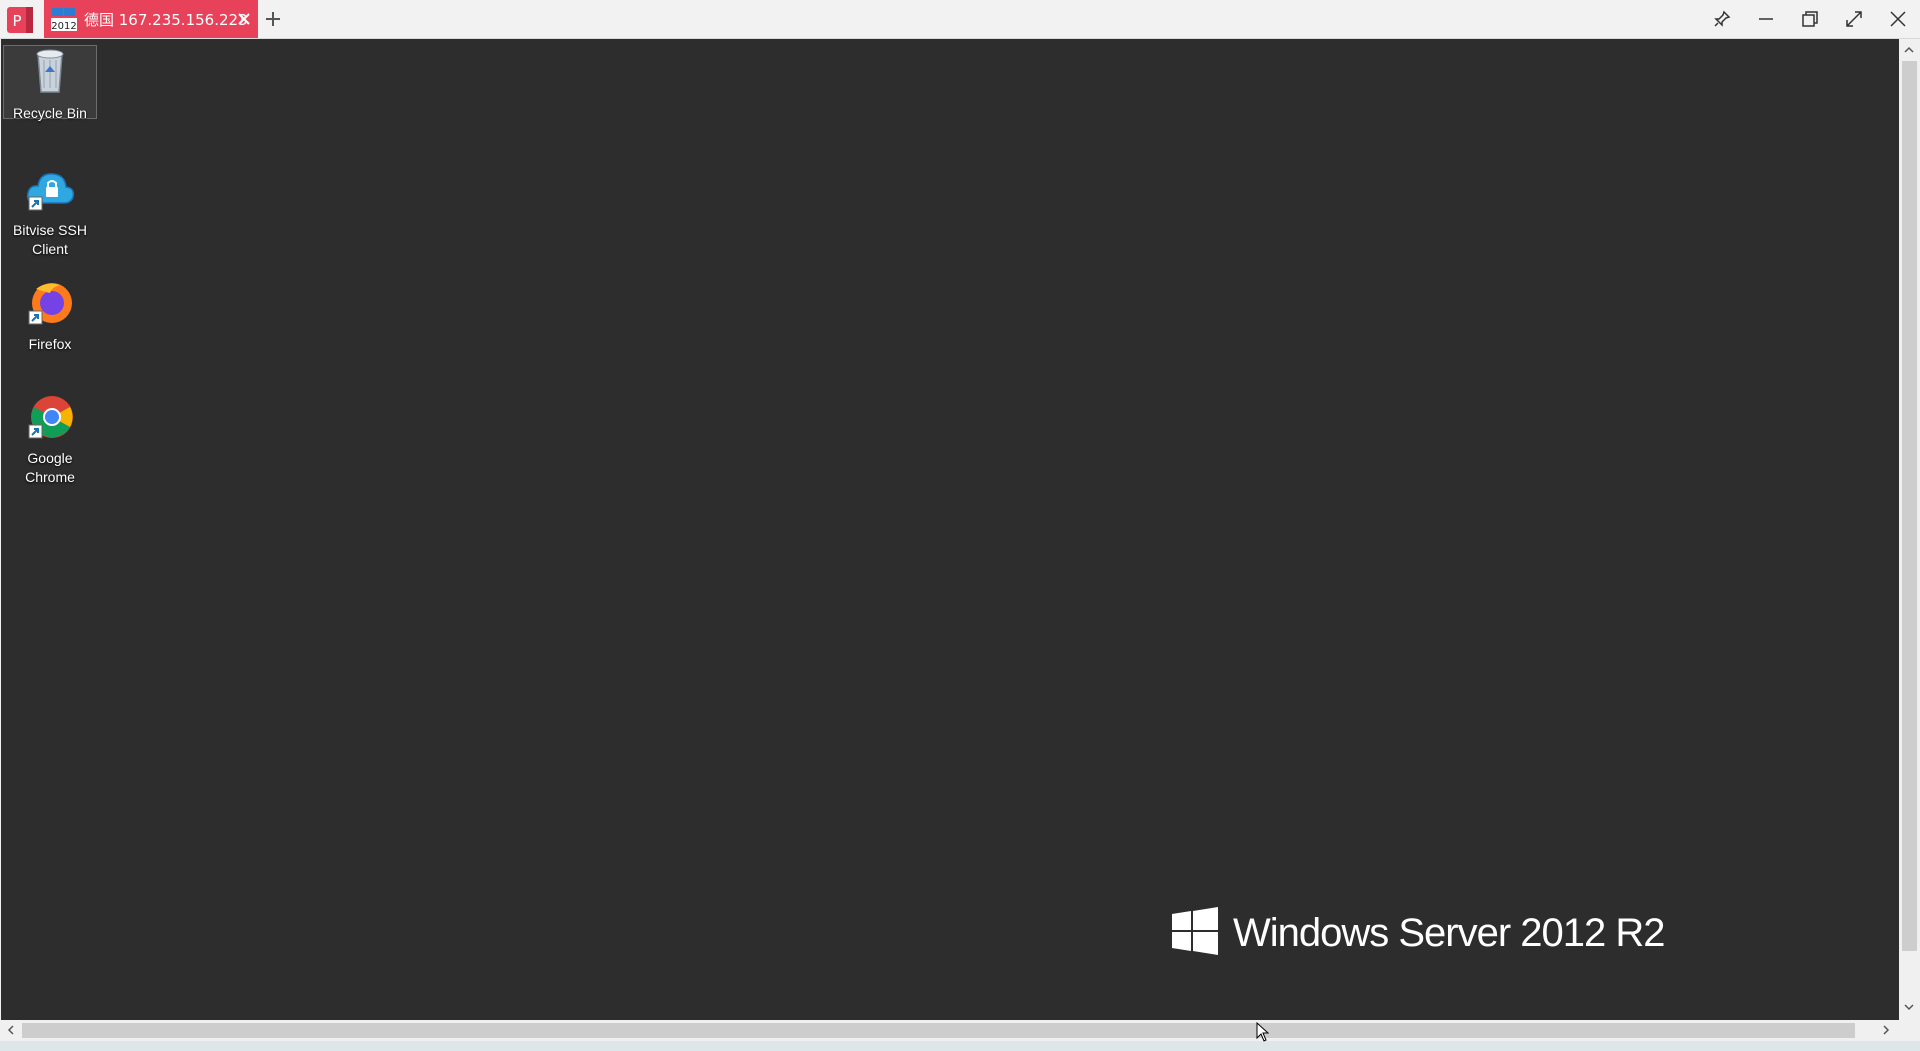  I want to click on window-controls, so click(1810, 19).